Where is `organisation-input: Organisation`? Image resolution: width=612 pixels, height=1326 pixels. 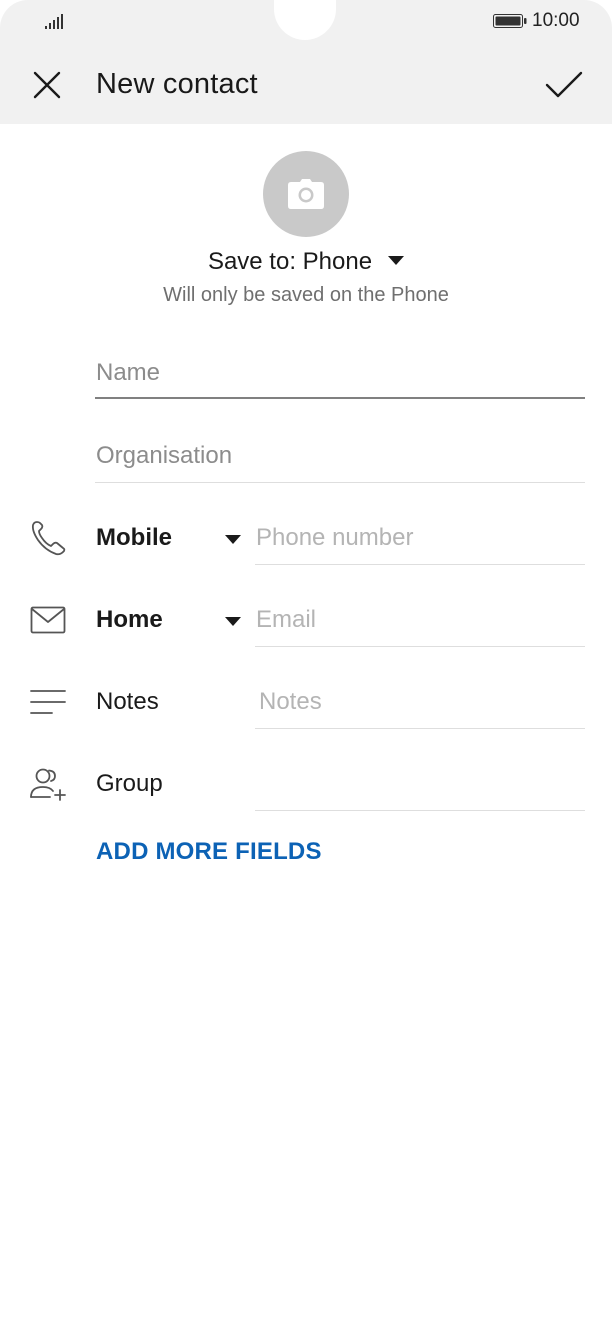 organisation-input: Organisation is located at coordinates (164, 456).